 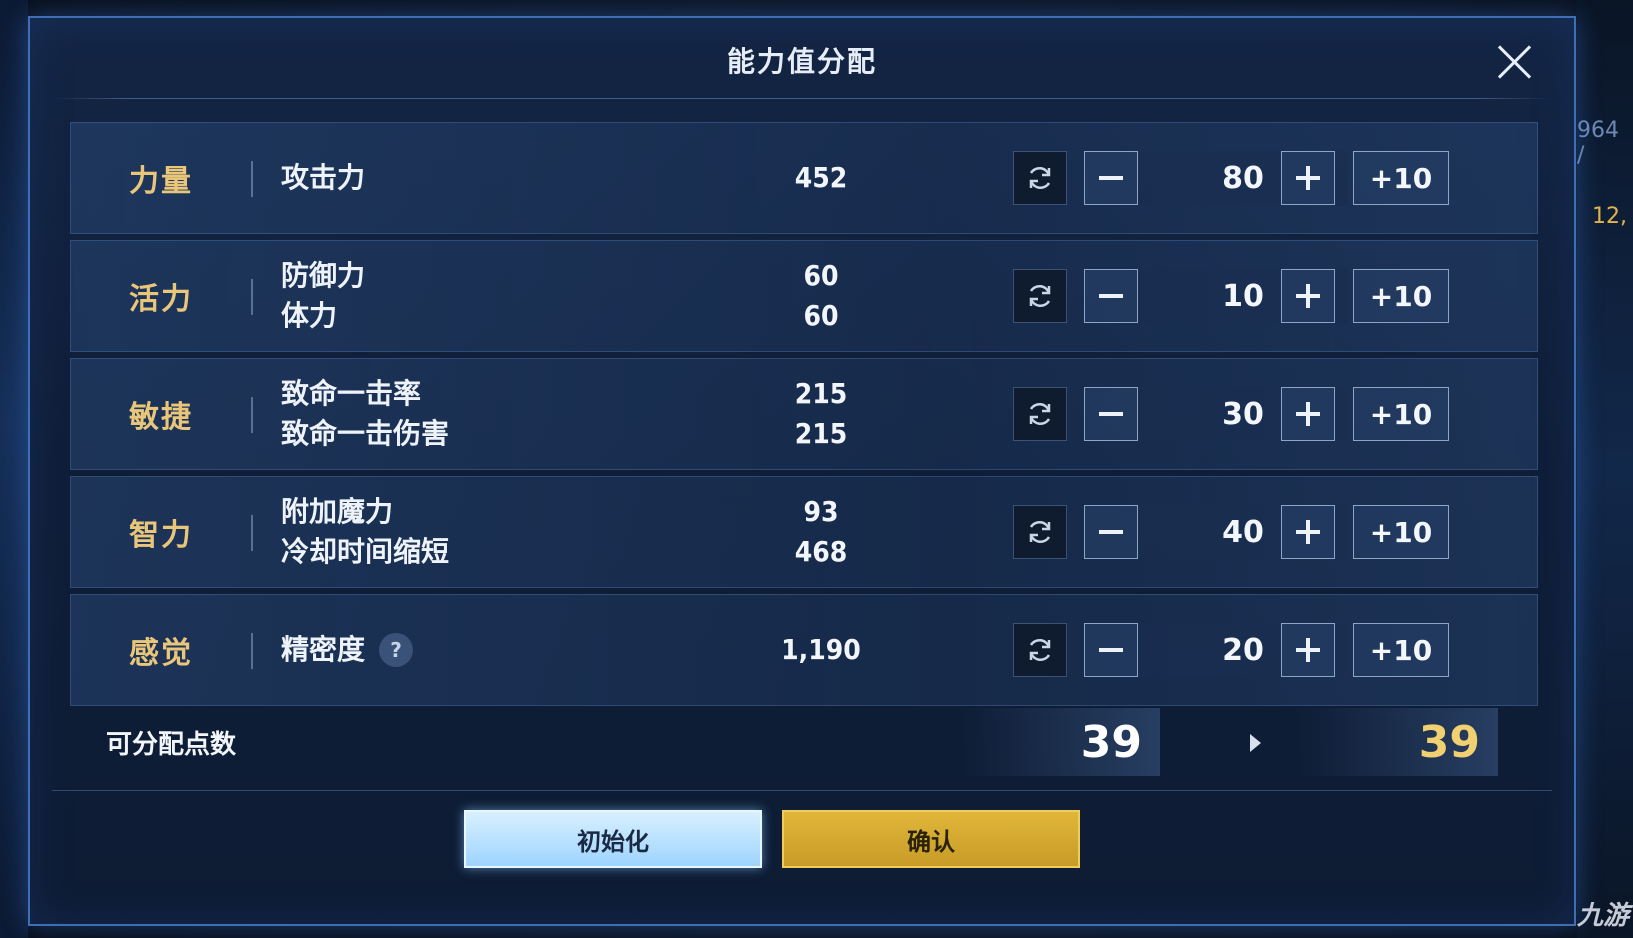 I want to click on attribute-value: 1,190, so click(x=821, y=649).